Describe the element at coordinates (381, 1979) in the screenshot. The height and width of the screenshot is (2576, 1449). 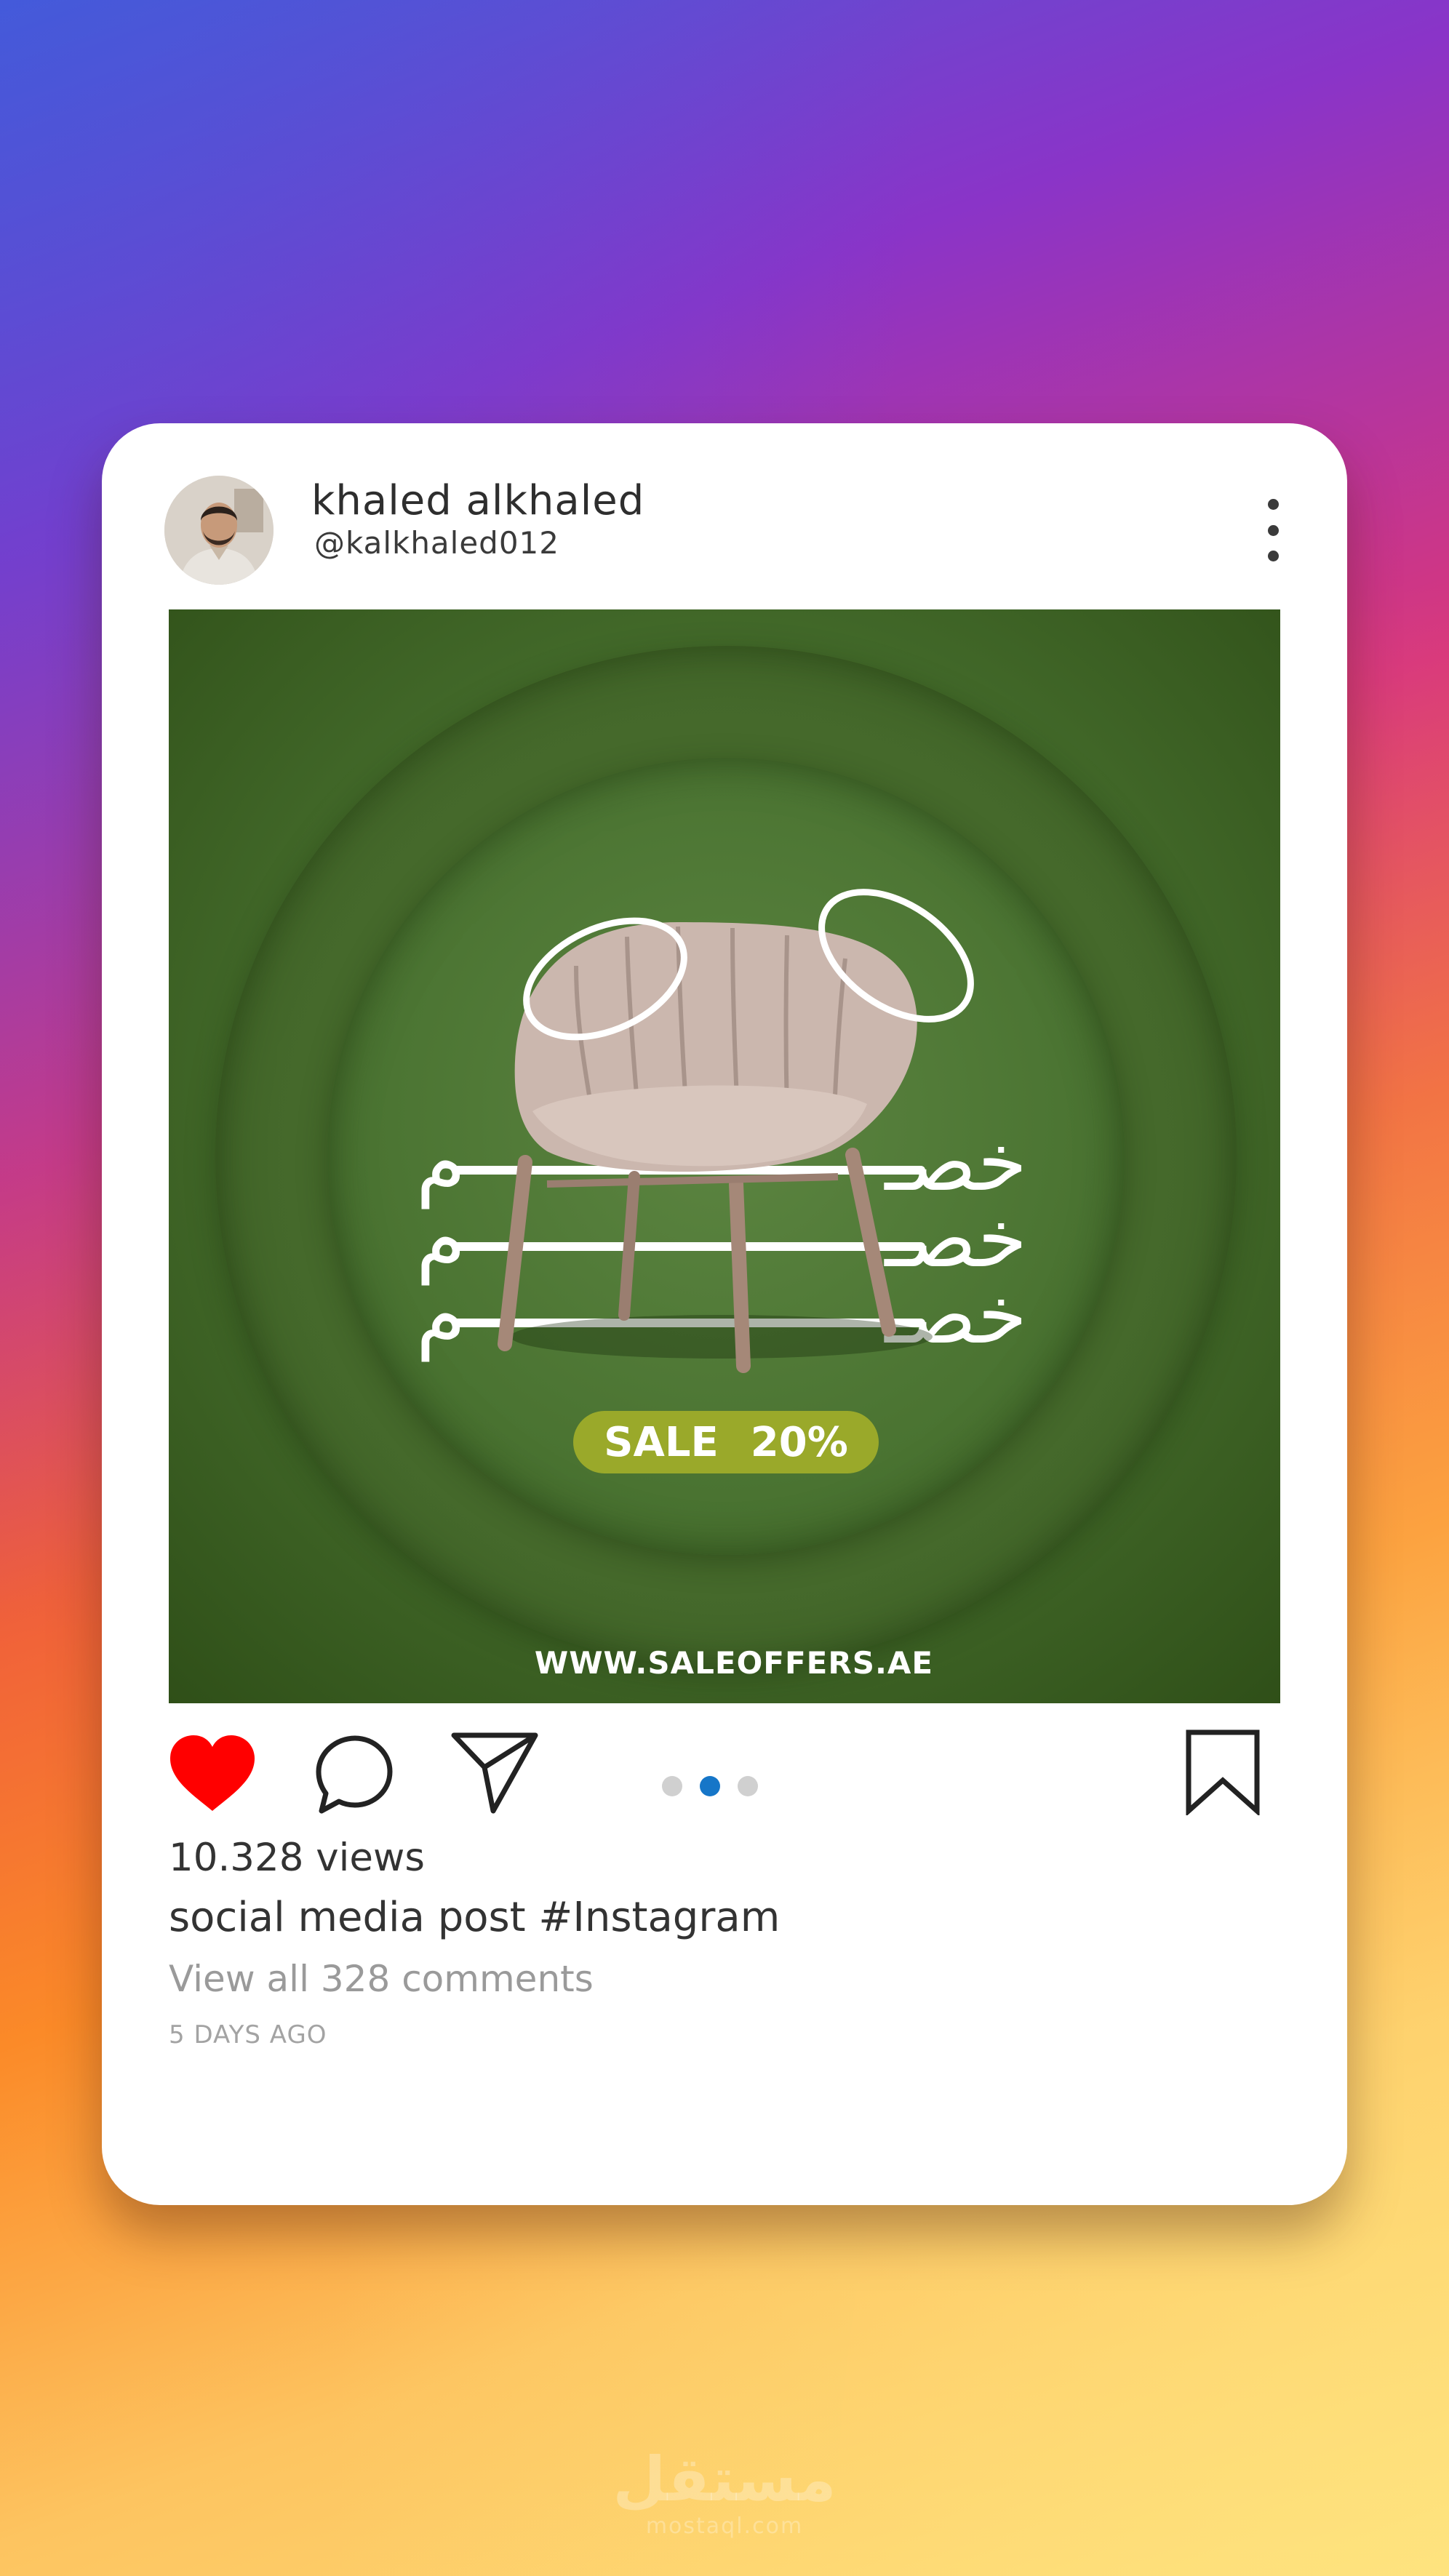
I see `view-comments-link: View all 328 comments` at that location.